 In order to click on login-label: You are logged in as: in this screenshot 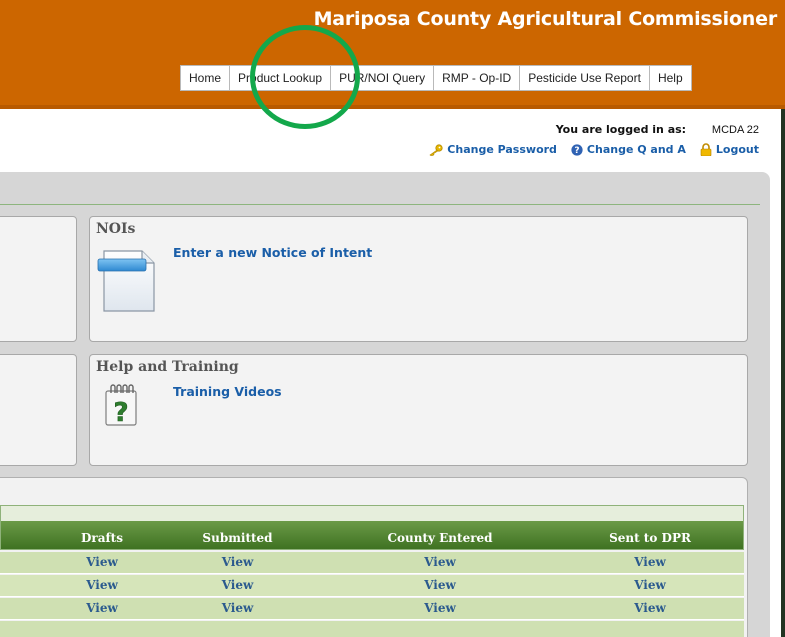, I will do `click(621, 129)`.